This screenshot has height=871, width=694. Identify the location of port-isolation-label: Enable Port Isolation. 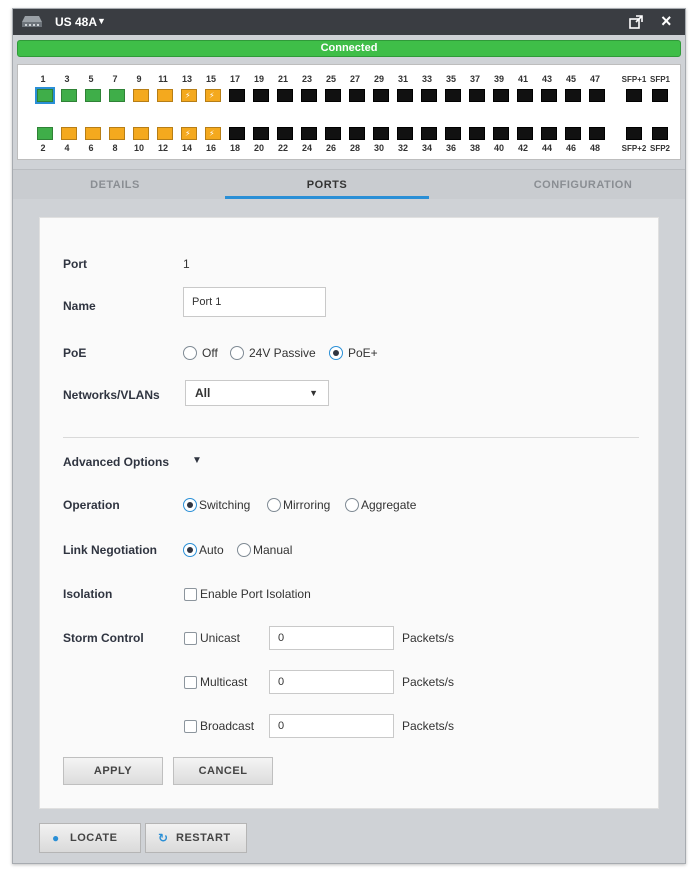
(255, 594).